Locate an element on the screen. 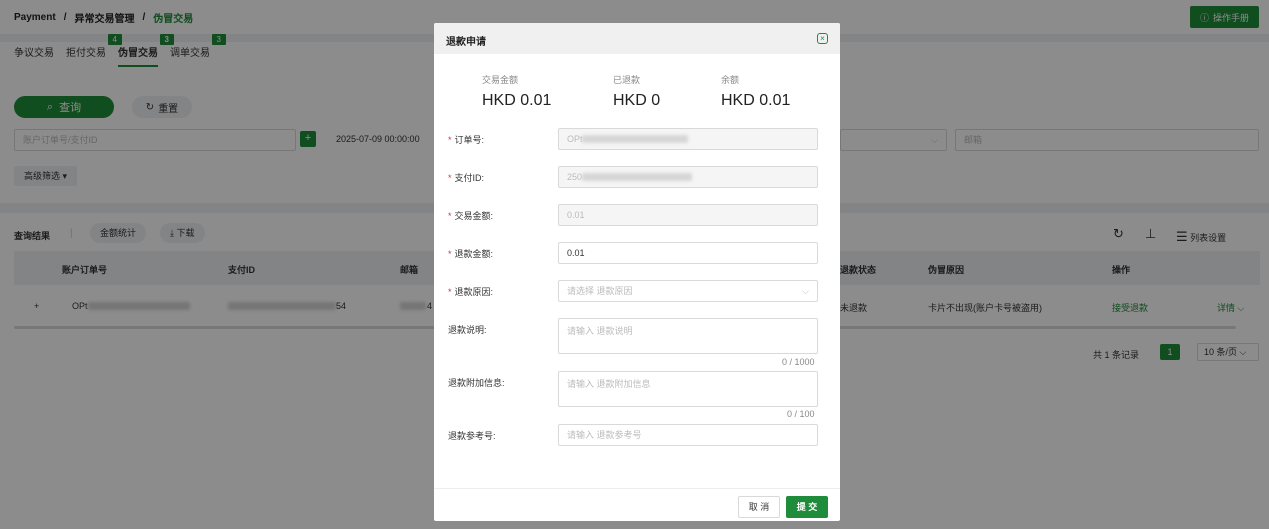 This screenshot has height=529, width=1269. dialog-title: 退款申请 is located at coordinates (466, 42).